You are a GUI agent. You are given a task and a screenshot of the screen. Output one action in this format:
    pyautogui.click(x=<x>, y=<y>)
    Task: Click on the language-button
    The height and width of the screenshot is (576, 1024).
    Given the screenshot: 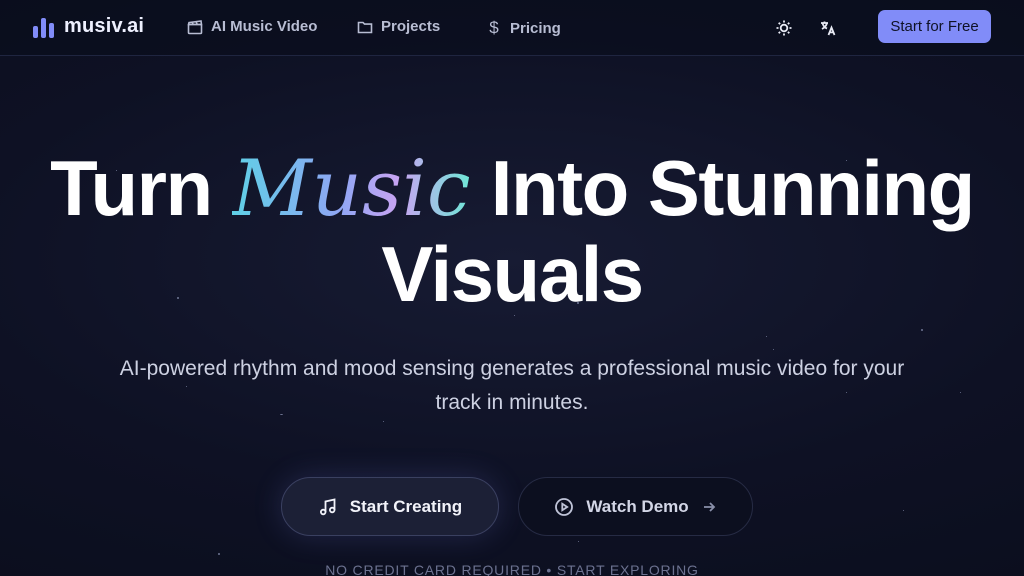 What is the action you would take?
    pyautogui.click(x=828, y=28)
    